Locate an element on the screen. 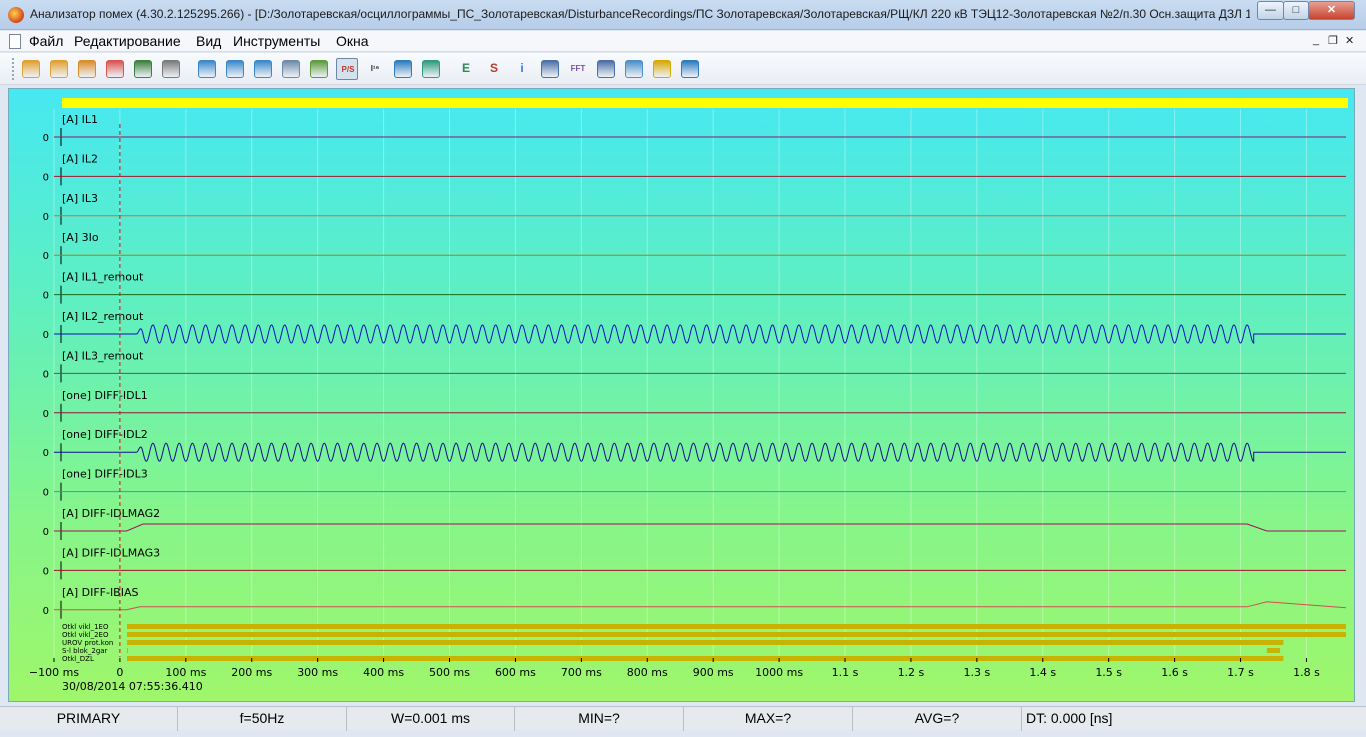 This screenshot has height=737, width=1366. zoom-reset-button is located at coordinates (263, 69).